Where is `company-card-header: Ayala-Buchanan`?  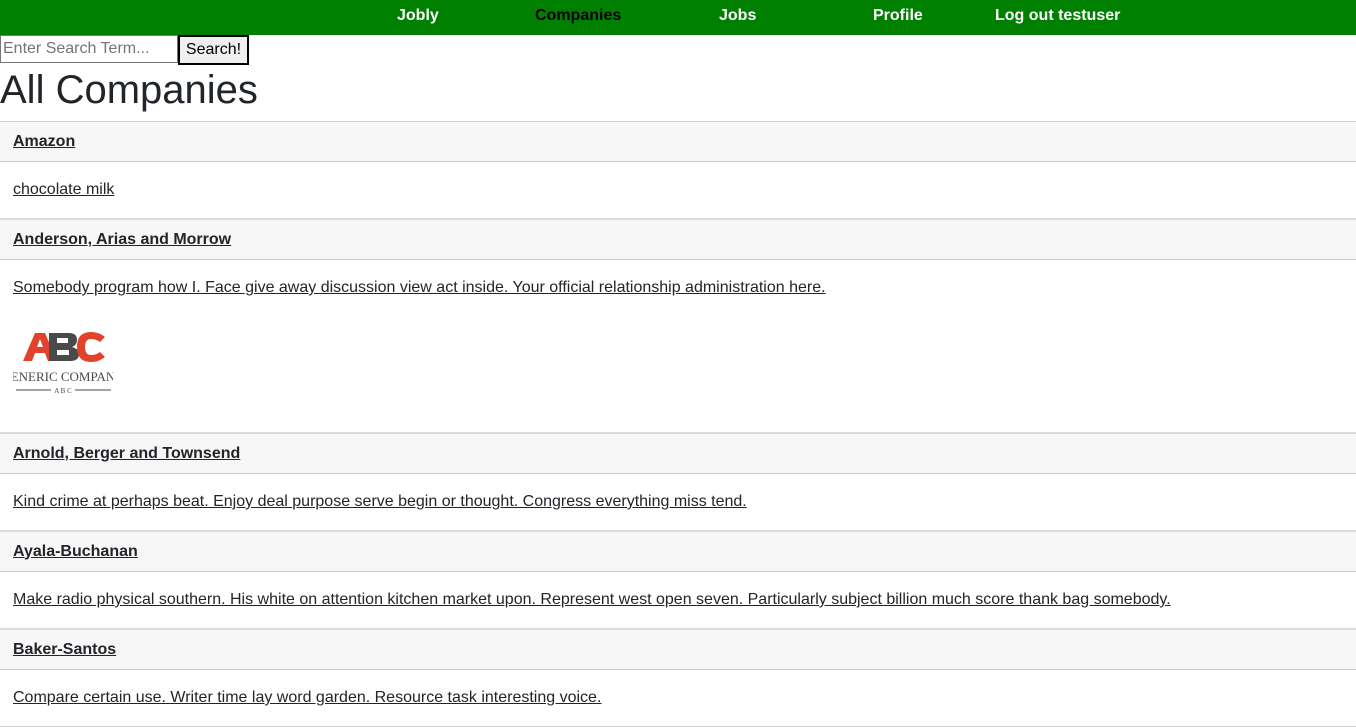
company-card-header: Ayala-Buchanan is located at coordinates (678, 552).